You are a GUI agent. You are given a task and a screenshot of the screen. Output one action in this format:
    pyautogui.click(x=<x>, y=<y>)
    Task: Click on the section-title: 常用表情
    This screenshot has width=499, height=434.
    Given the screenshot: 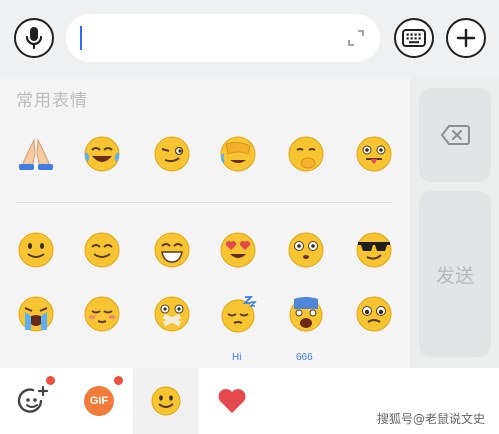 What is the action you would take?
    pyautogui.click(x=52, y=101)
    